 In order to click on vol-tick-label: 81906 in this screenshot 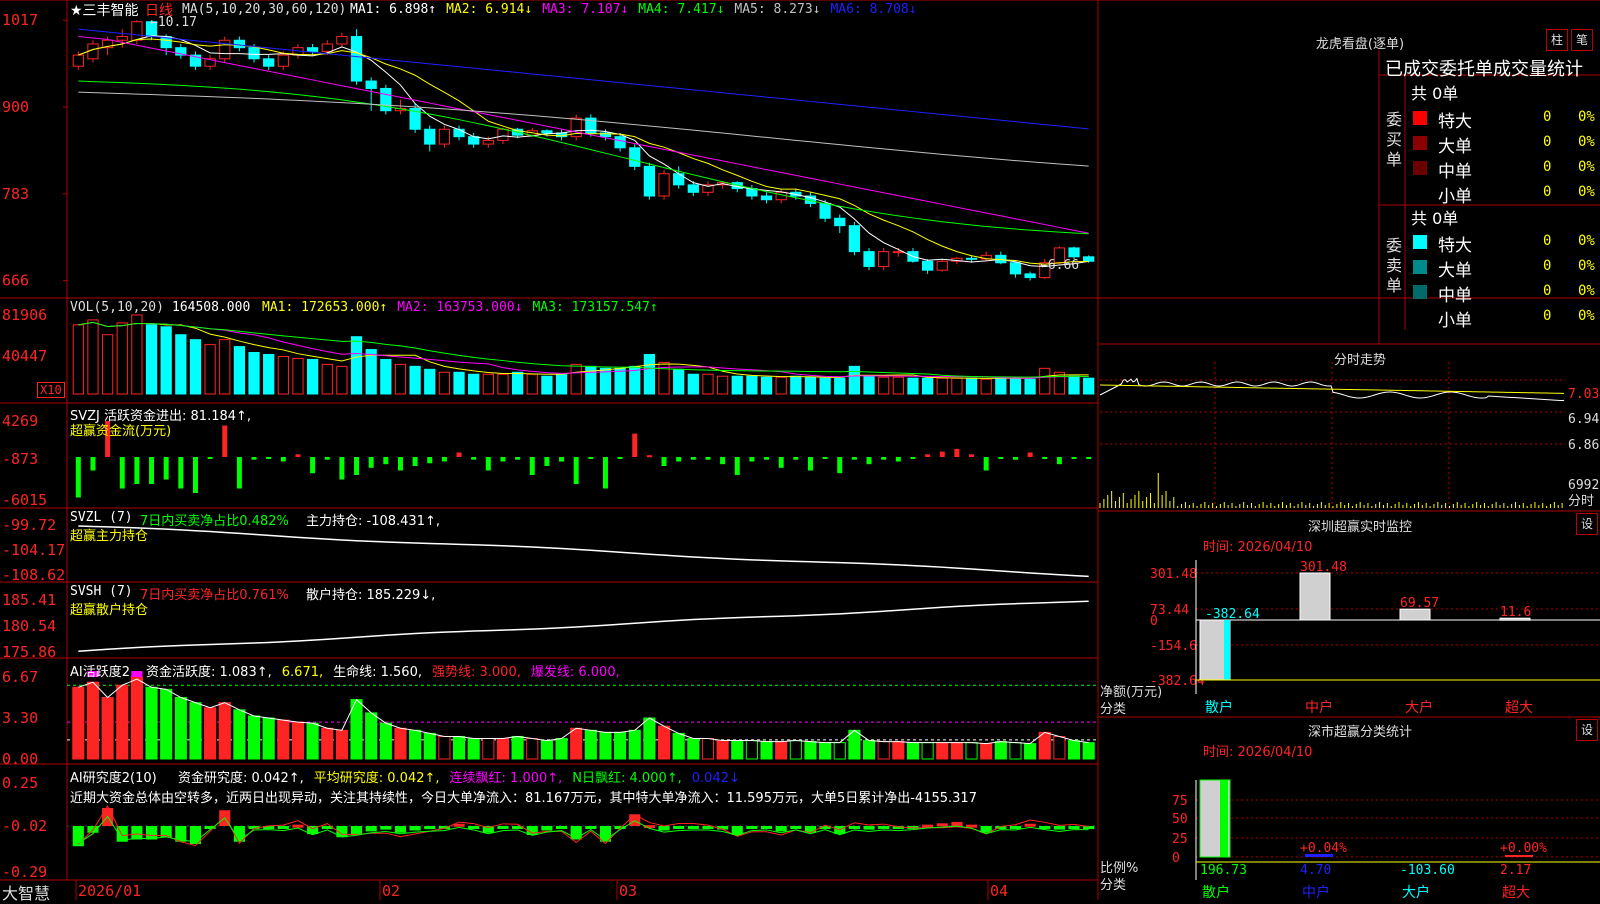, I will do `click(24, 315)`.